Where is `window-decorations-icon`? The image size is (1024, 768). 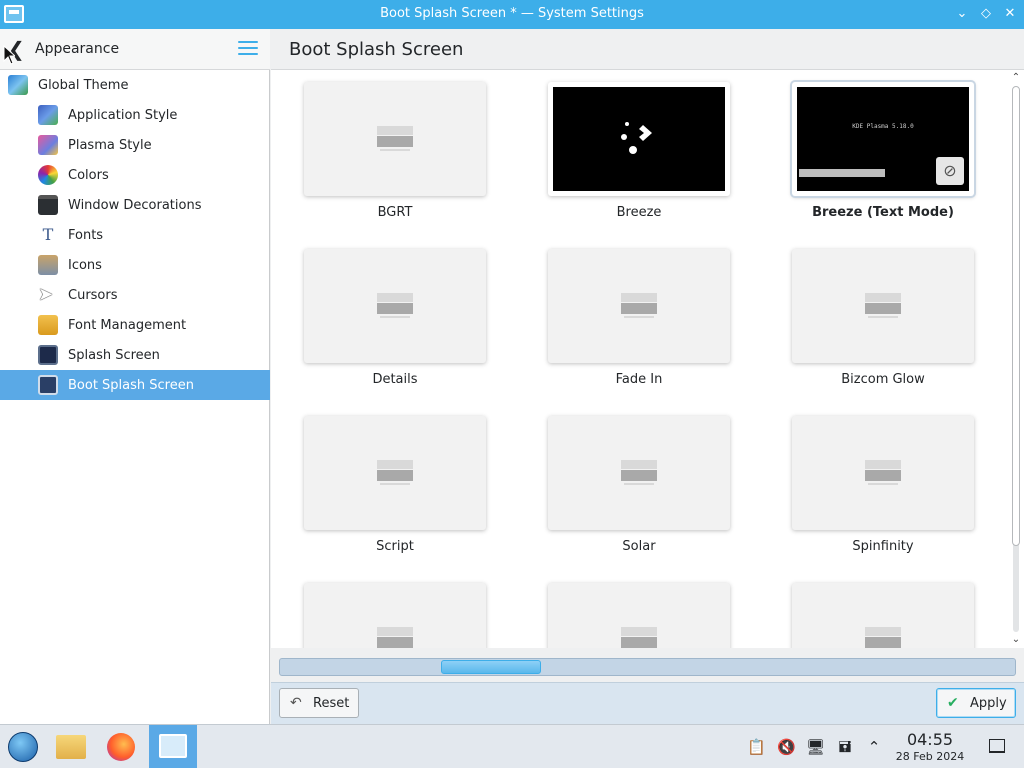
window-decorations-icon is located at coordinates (48, 205).